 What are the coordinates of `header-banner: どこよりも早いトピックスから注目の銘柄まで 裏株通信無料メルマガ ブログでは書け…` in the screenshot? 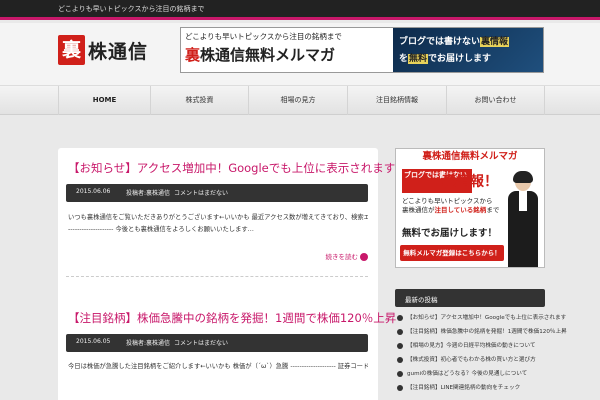 It's located at (362, 50).